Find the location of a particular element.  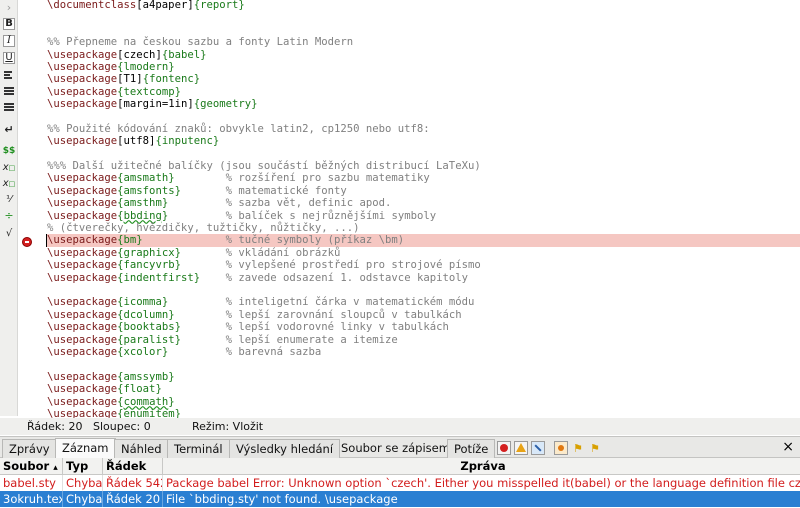

code-line: \usepackage{textcomp} is located at coordinates (423, 92).